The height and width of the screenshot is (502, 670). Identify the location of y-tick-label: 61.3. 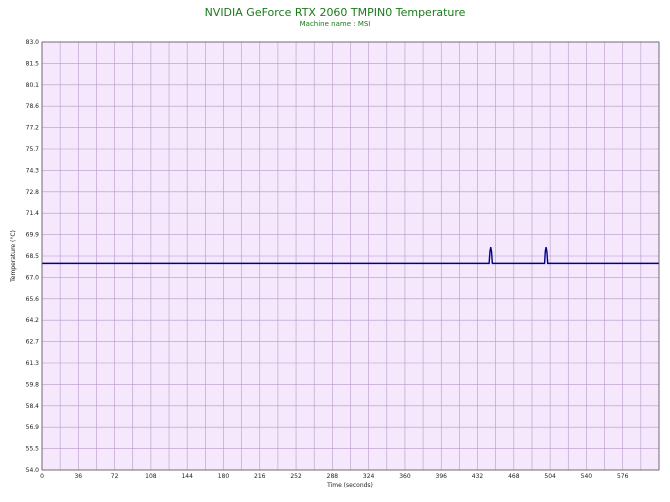
(33, 363).